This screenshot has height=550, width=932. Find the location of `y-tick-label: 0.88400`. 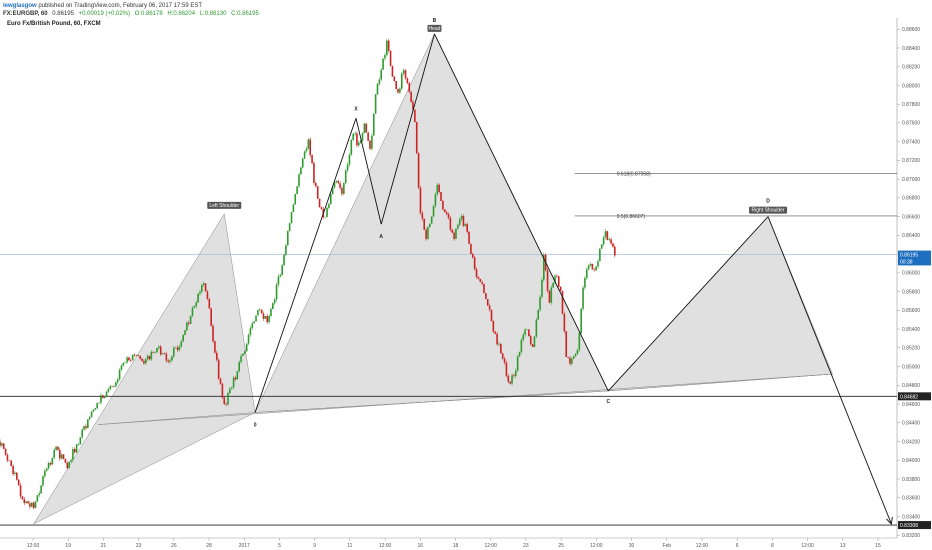

y-tick-label: 0.88400 is located at coordinates (911, 49).